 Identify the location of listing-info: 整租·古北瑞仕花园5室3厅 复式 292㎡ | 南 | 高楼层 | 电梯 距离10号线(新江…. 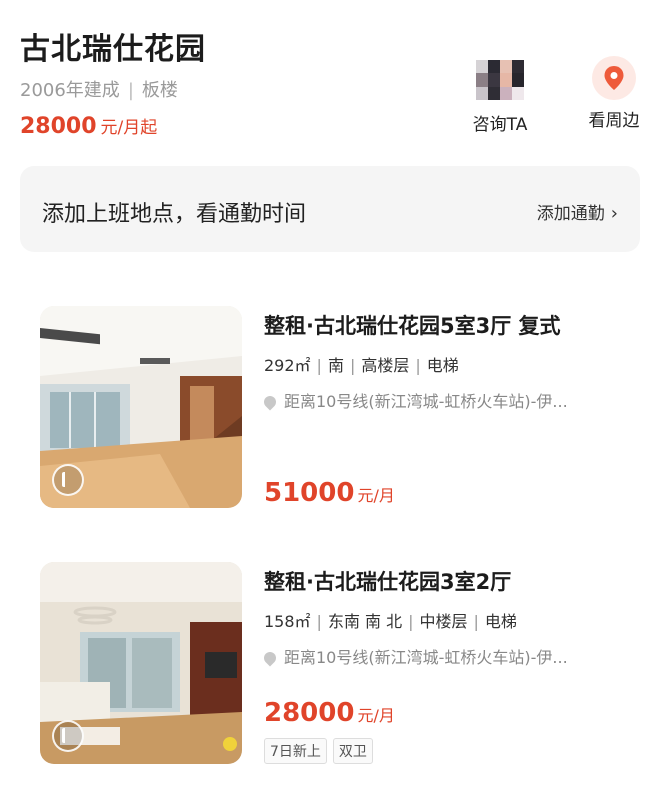
(454, 359).